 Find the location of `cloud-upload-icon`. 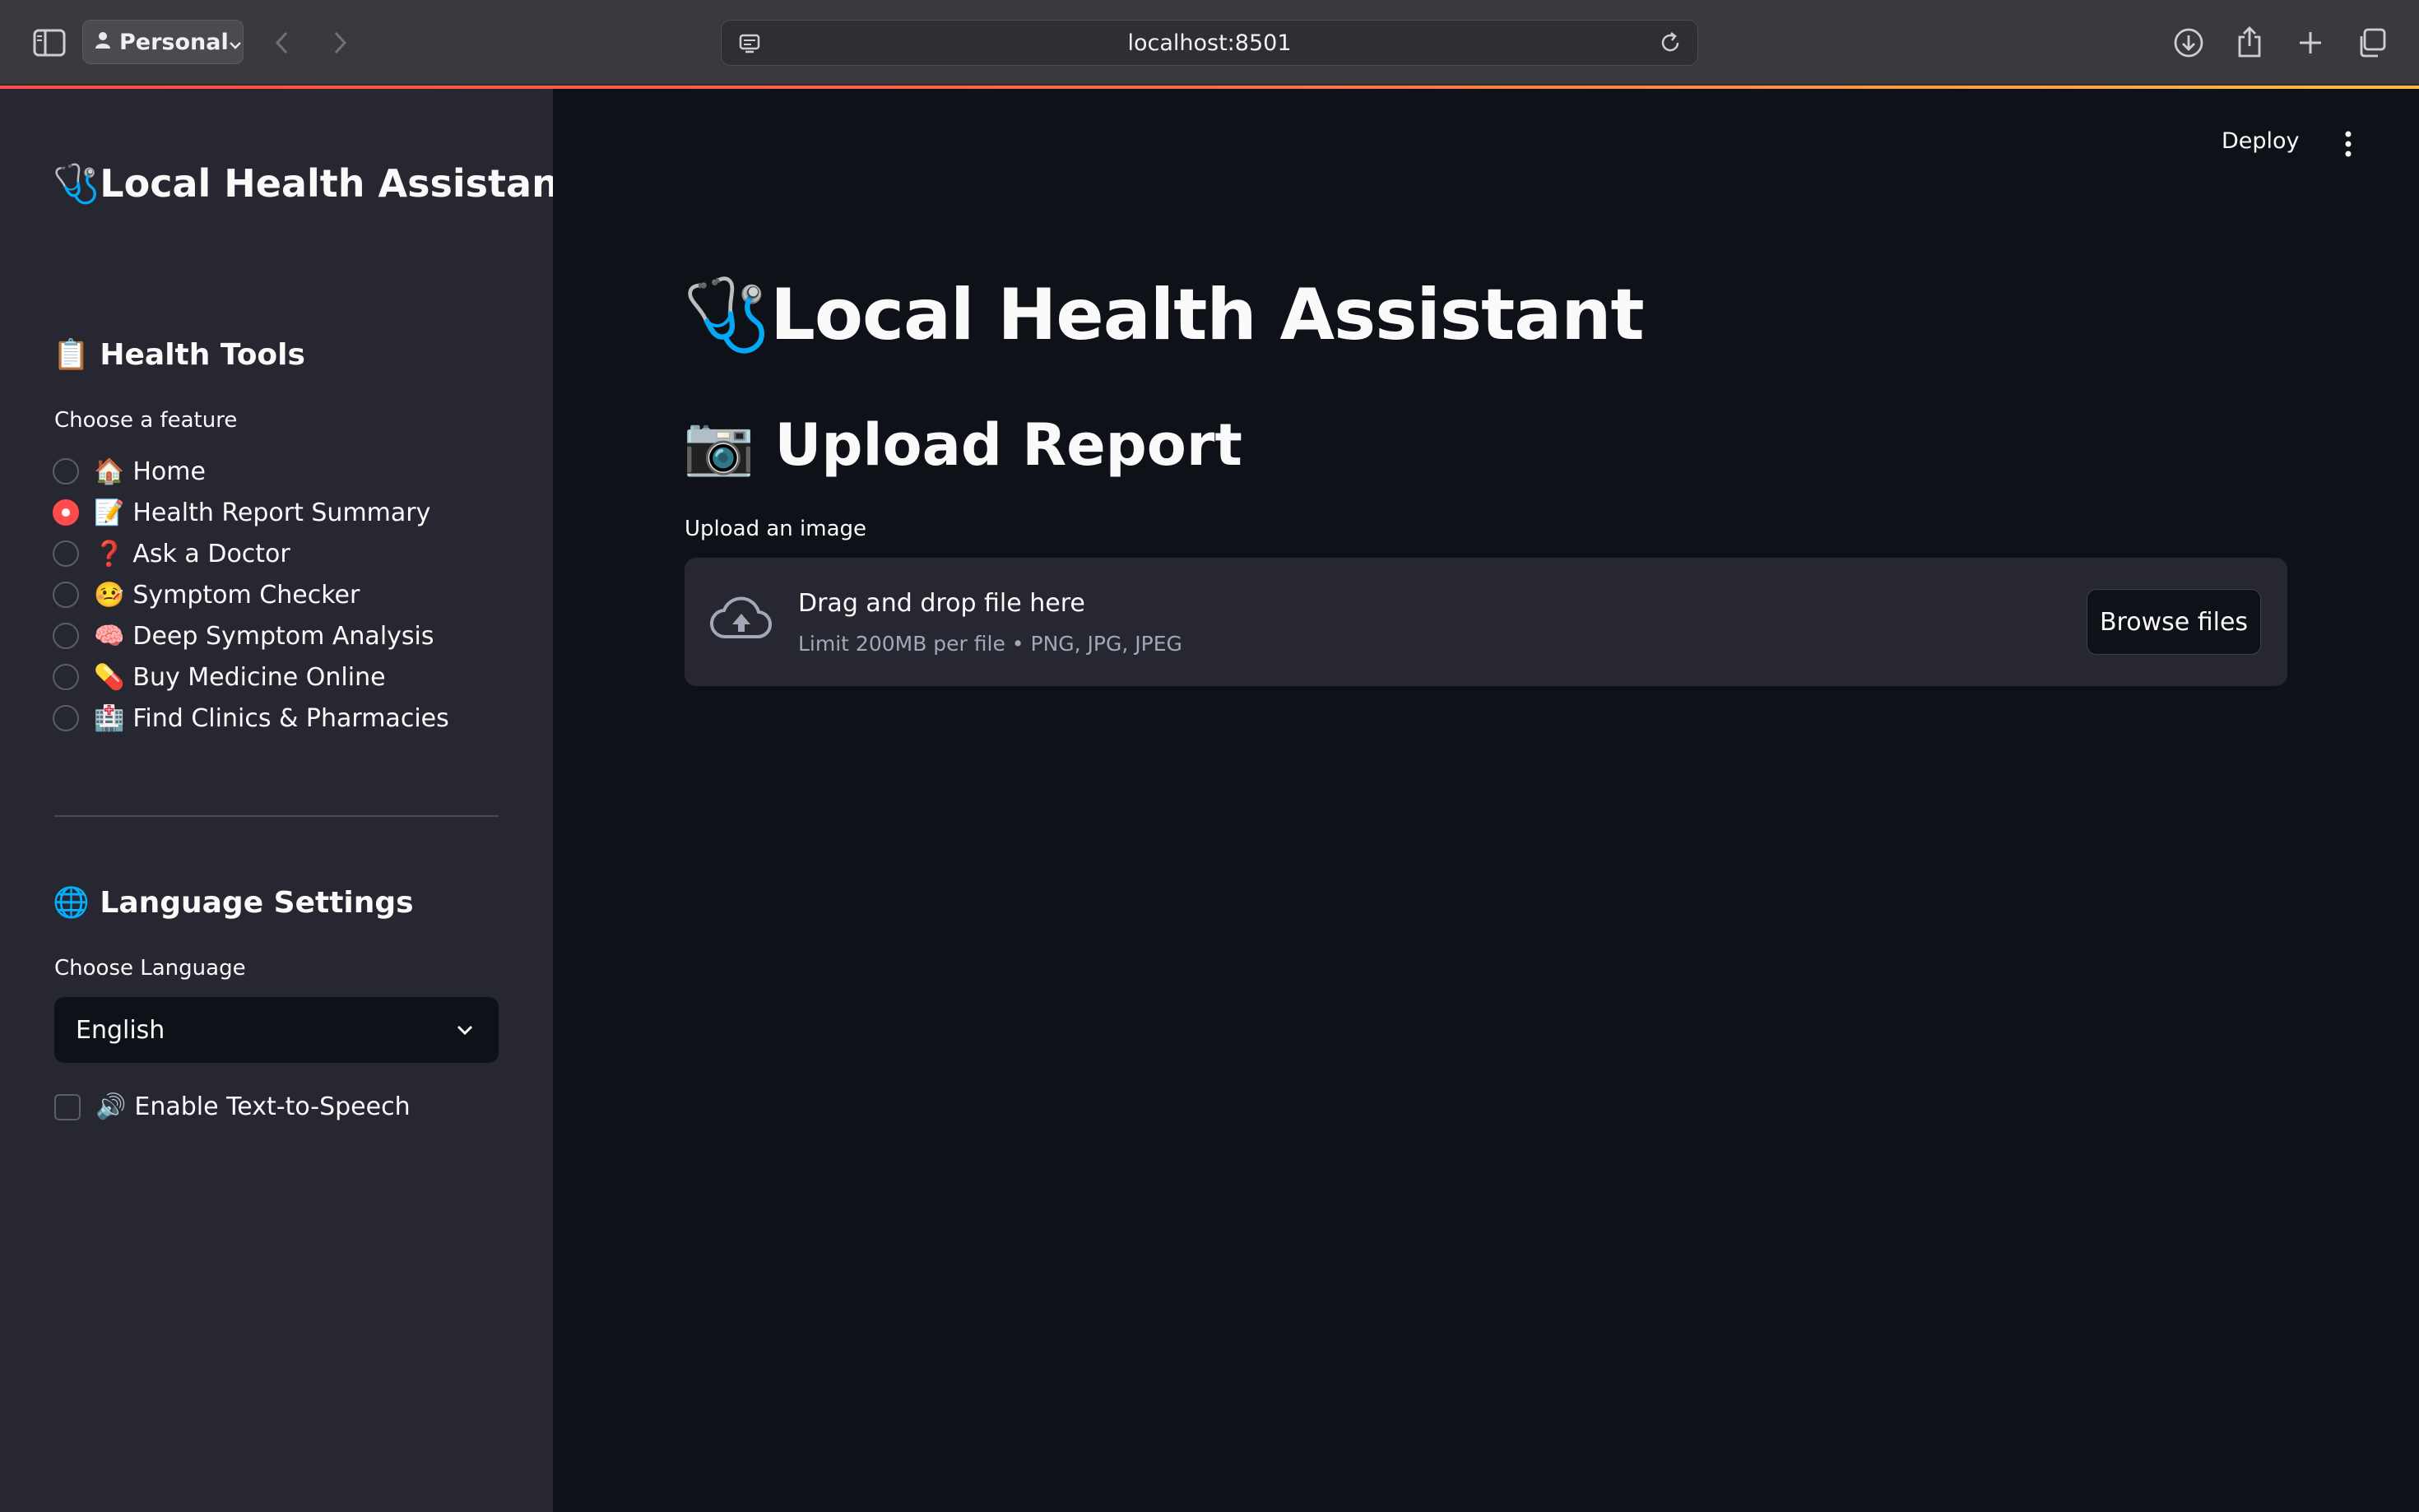

cloud-upload-icon is located at coordinates (741, 622).